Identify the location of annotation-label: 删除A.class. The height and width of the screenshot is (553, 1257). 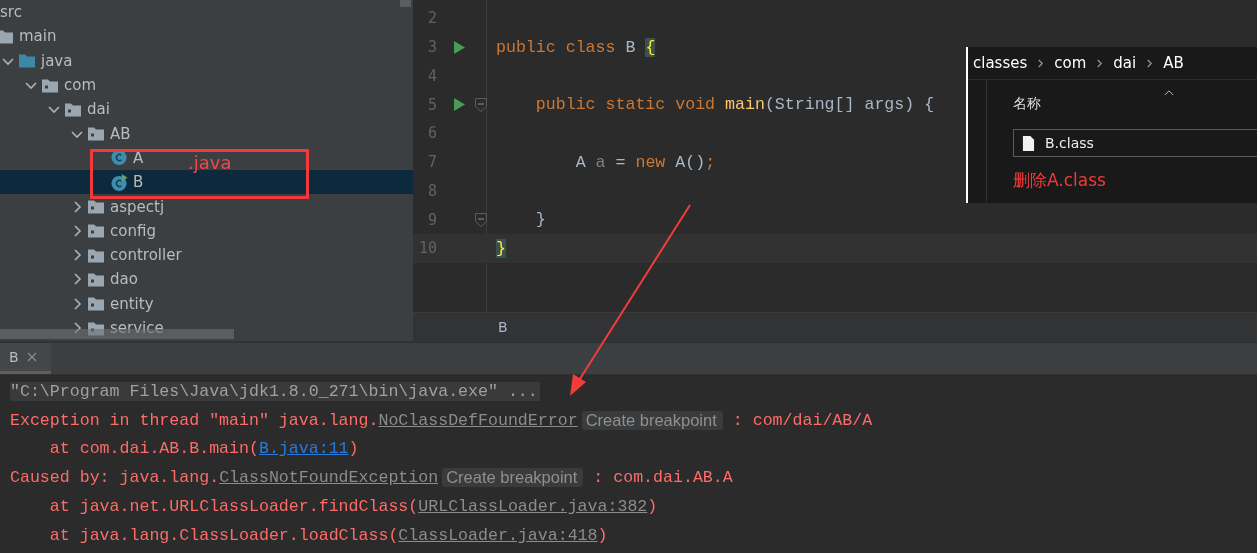
(1060, 180).